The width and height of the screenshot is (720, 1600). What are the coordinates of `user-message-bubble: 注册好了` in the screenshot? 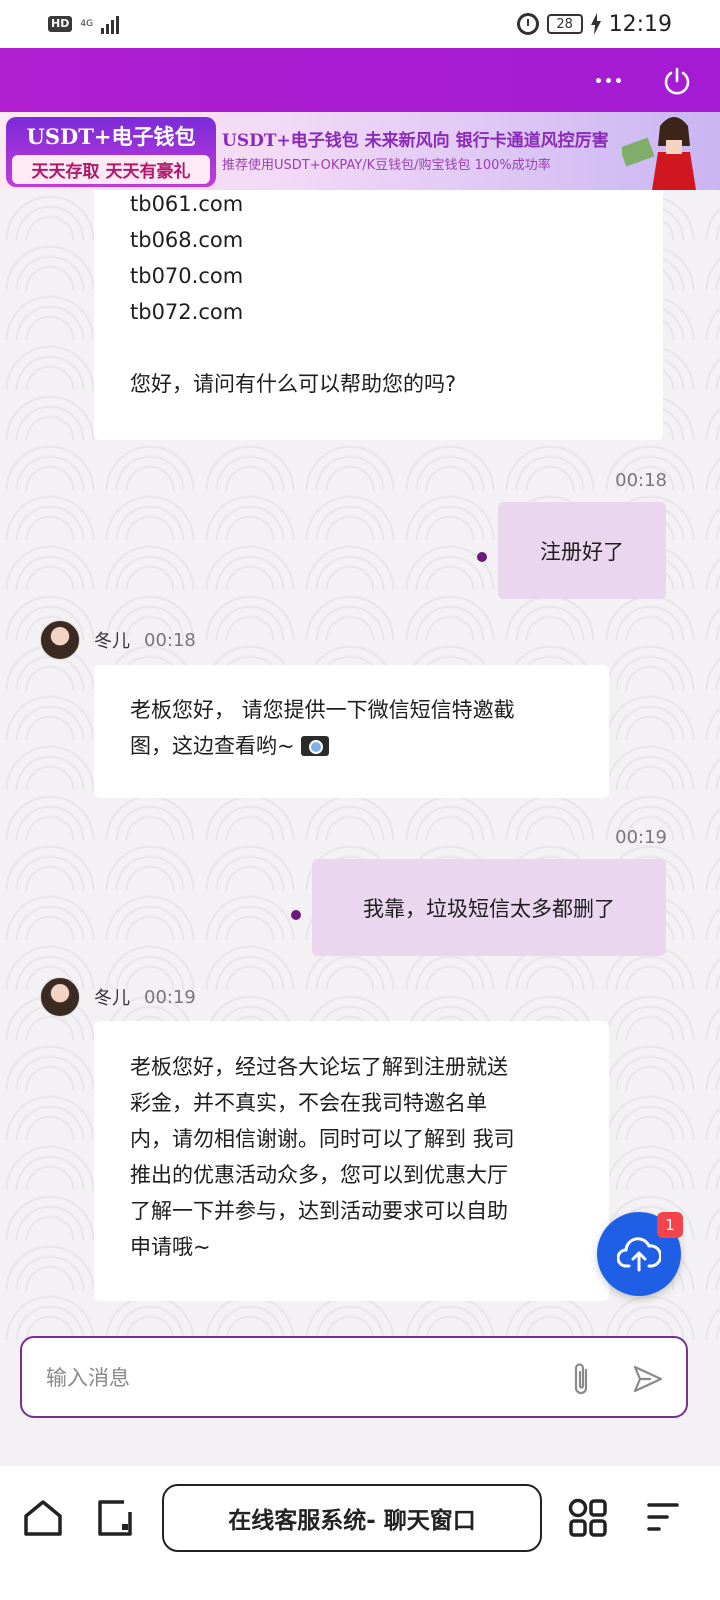 It's located at (582, 550).